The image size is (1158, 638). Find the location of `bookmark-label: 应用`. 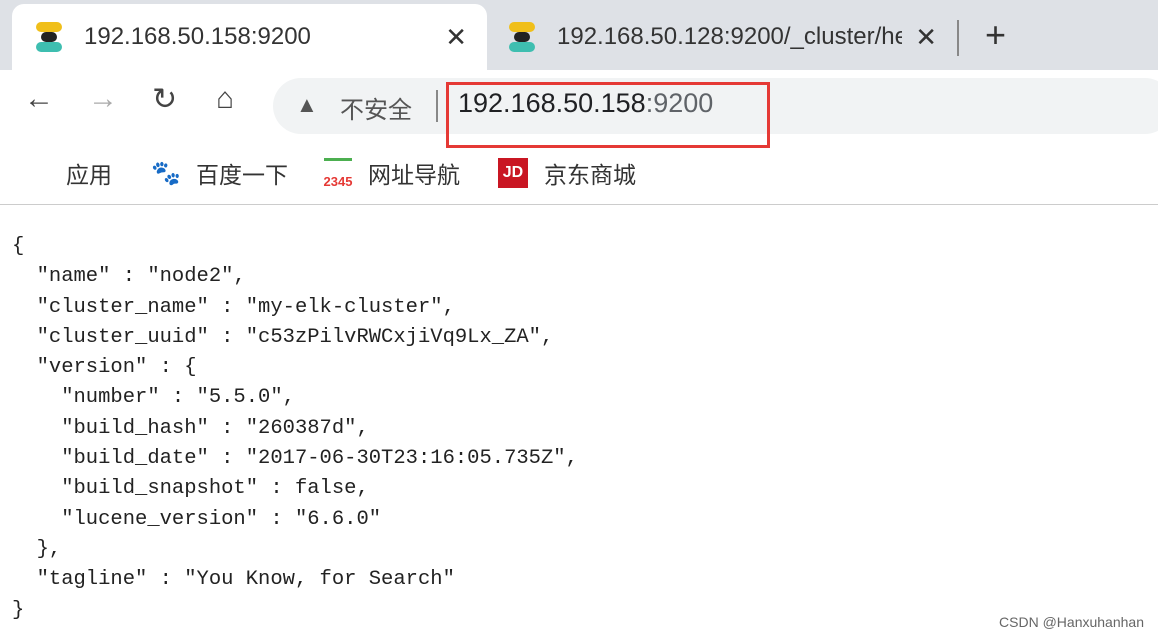

bookmark-label: 应用 is located at coordinates (89, 175).